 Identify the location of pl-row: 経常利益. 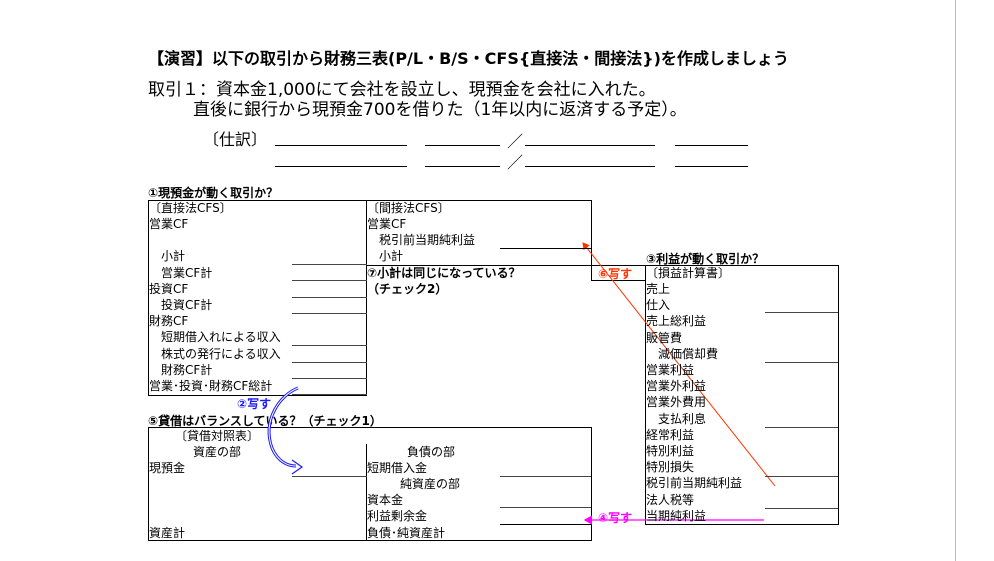
(670, 434).